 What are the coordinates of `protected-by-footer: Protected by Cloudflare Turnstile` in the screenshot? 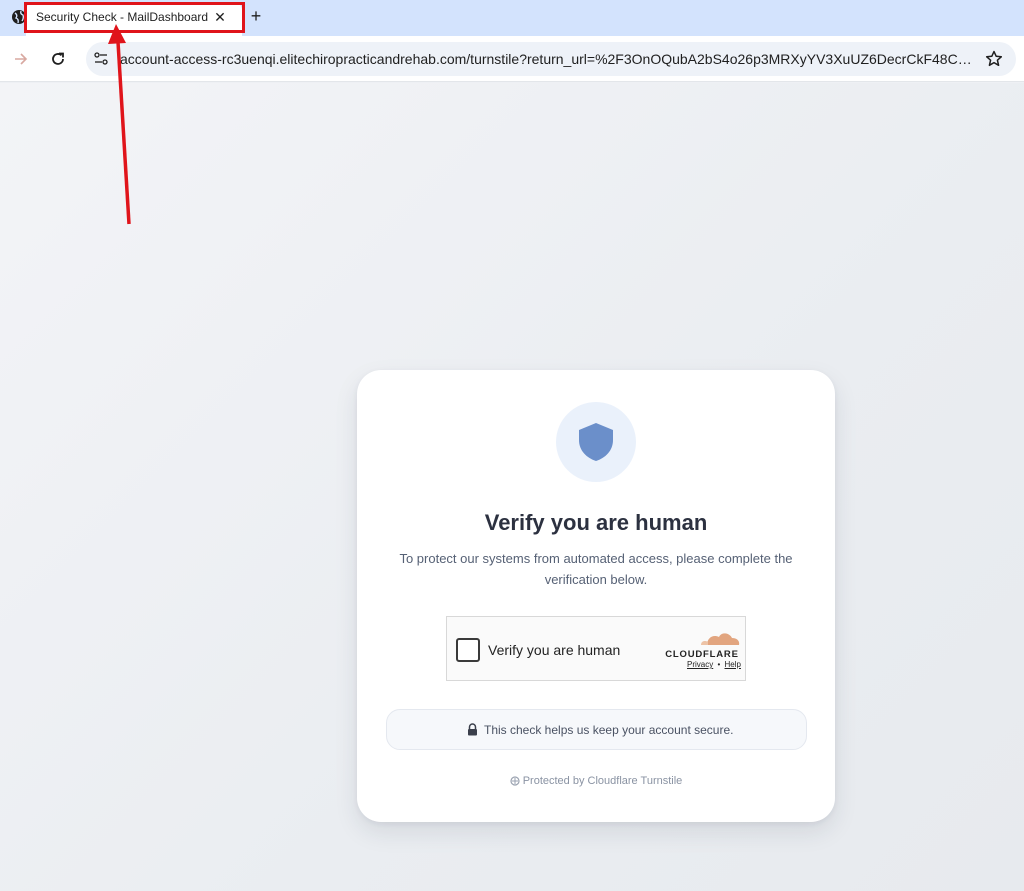 It's located at (596, 781).